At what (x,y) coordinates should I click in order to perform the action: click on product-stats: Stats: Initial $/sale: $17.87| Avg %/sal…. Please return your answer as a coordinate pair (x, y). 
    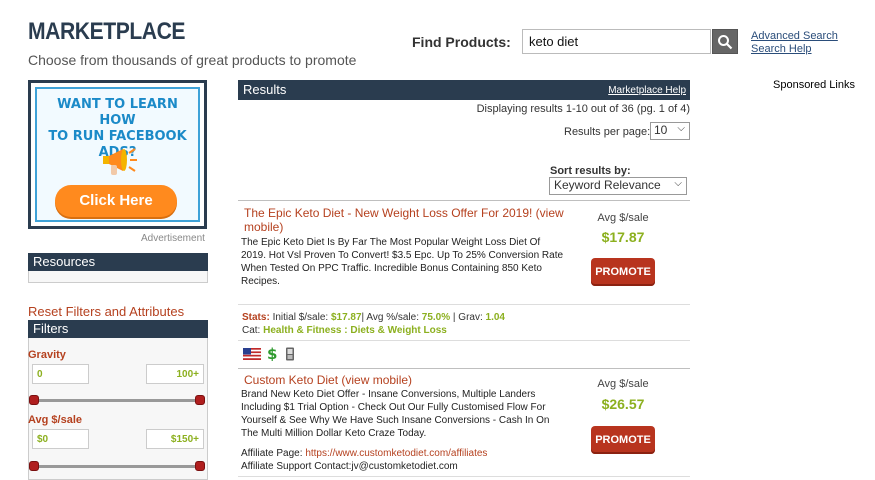
    Looking at the image, I should click on (373, 317).